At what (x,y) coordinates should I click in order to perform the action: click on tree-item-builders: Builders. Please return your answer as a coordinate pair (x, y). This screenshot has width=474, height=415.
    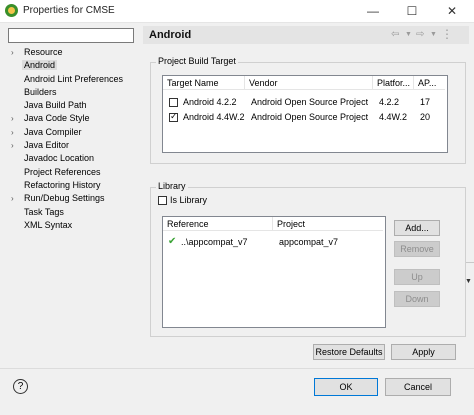
    Looking at the image, I should click on (73, 92).